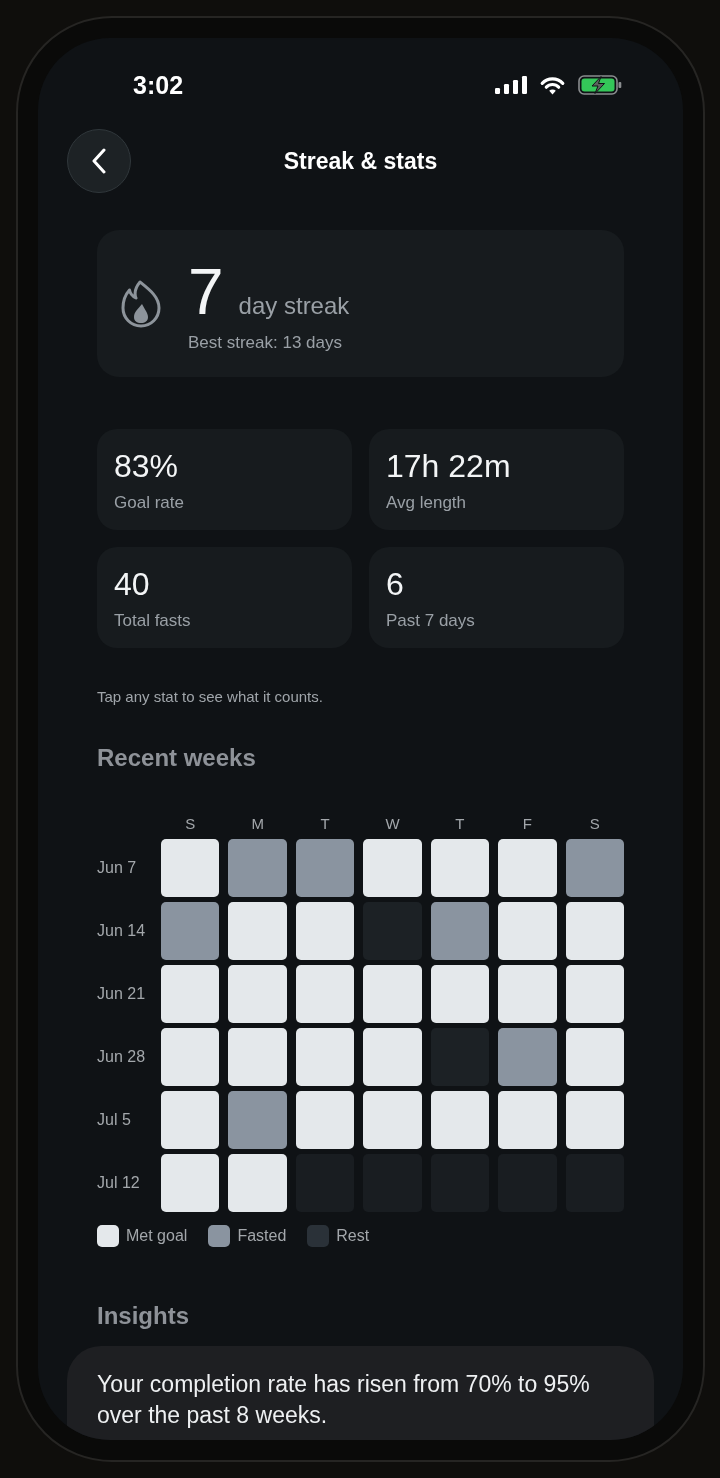 The image size is (720, 1478). Describe the element at coordinates (360, 161) in the screenshot. I see `page-title: Streak & stats` at that location.